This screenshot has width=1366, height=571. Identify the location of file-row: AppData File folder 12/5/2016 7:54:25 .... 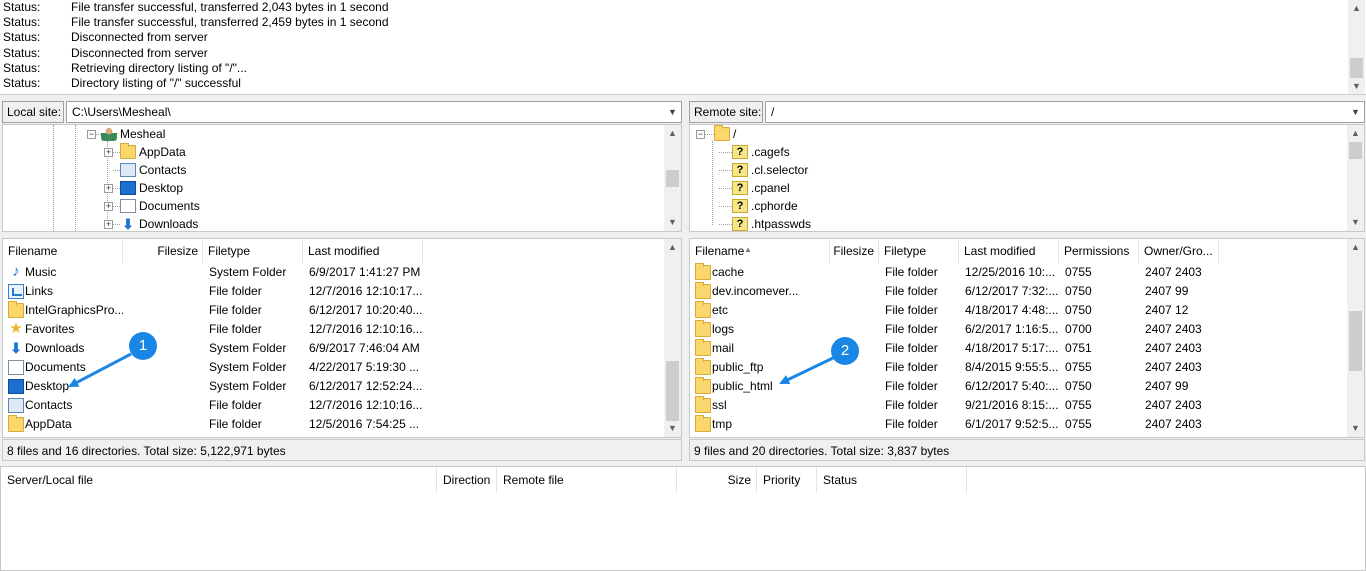
(333, 424).